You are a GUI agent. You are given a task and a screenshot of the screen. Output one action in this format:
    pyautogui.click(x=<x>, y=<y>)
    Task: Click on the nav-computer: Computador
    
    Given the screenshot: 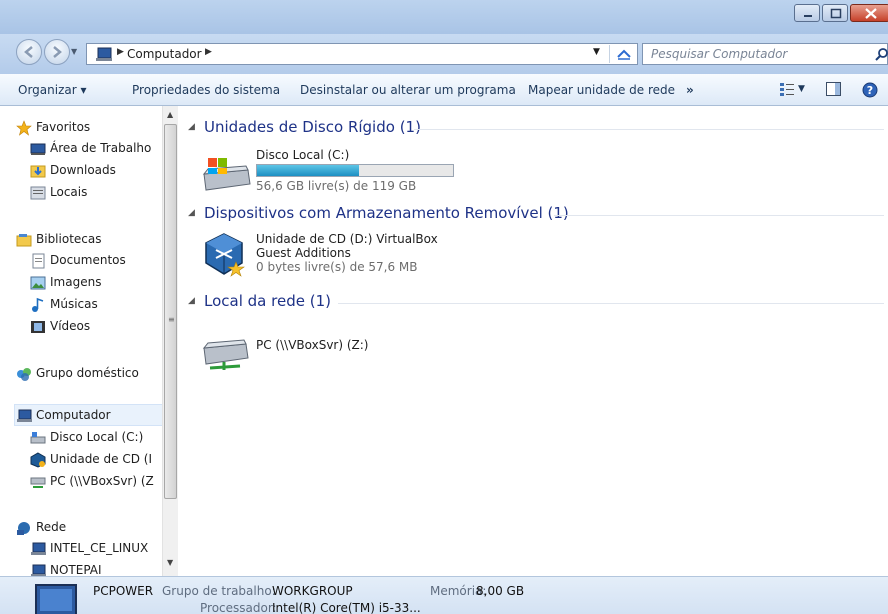 What is the action you would take?
    pyautogui.click(x=86, y=416)
    